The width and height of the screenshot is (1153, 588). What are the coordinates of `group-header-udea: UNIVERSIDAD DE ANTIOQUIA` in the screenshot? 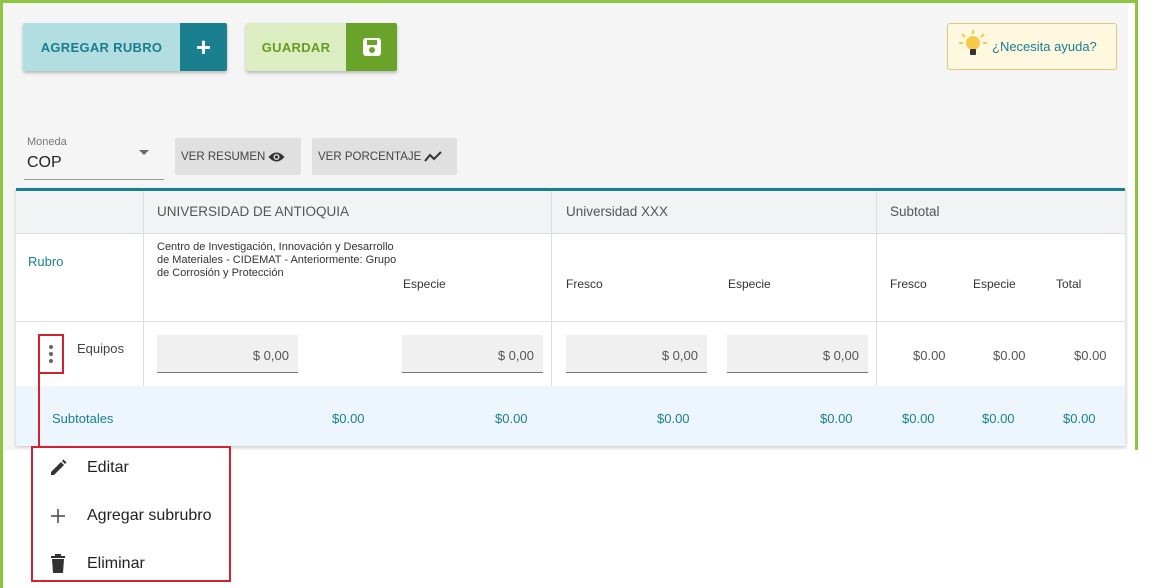 It's located at (253, 211).